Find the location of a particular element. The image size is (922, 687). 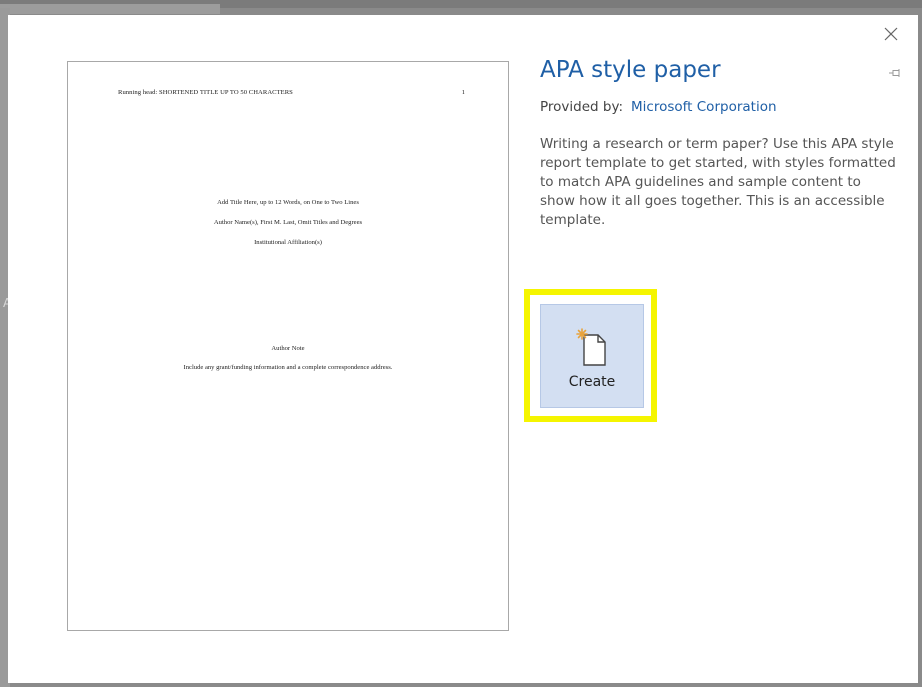

pin-glyph is located at coordinates (894, 73).